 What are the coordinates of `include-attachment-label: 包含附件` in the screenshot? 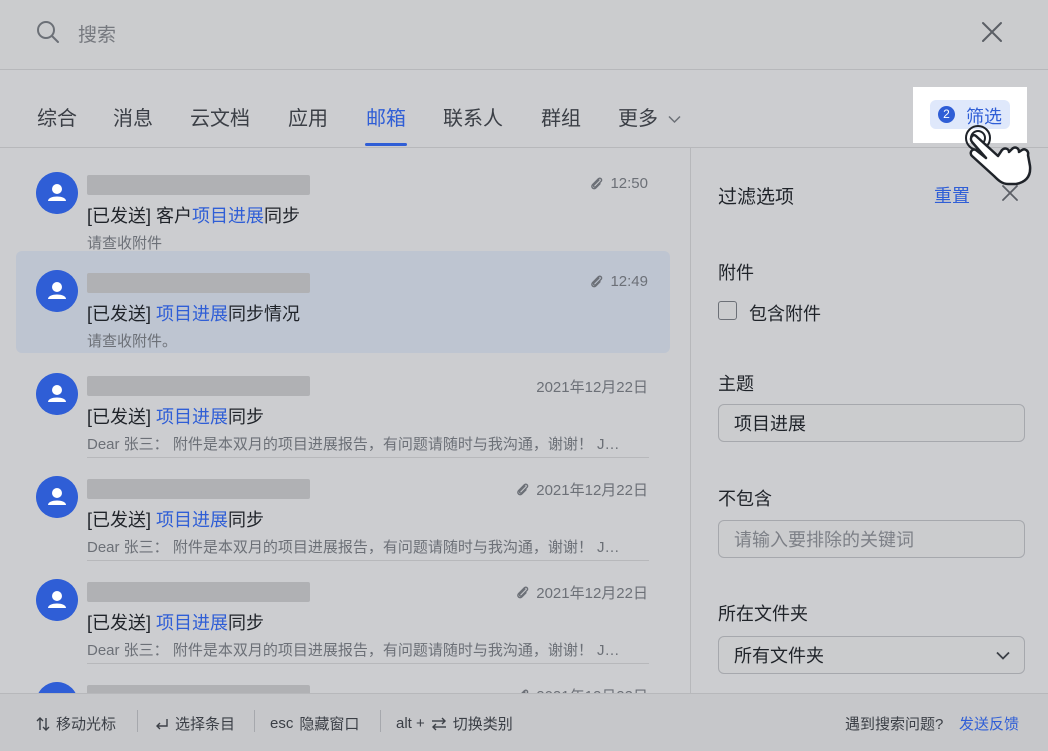 It's located at (785, 314).